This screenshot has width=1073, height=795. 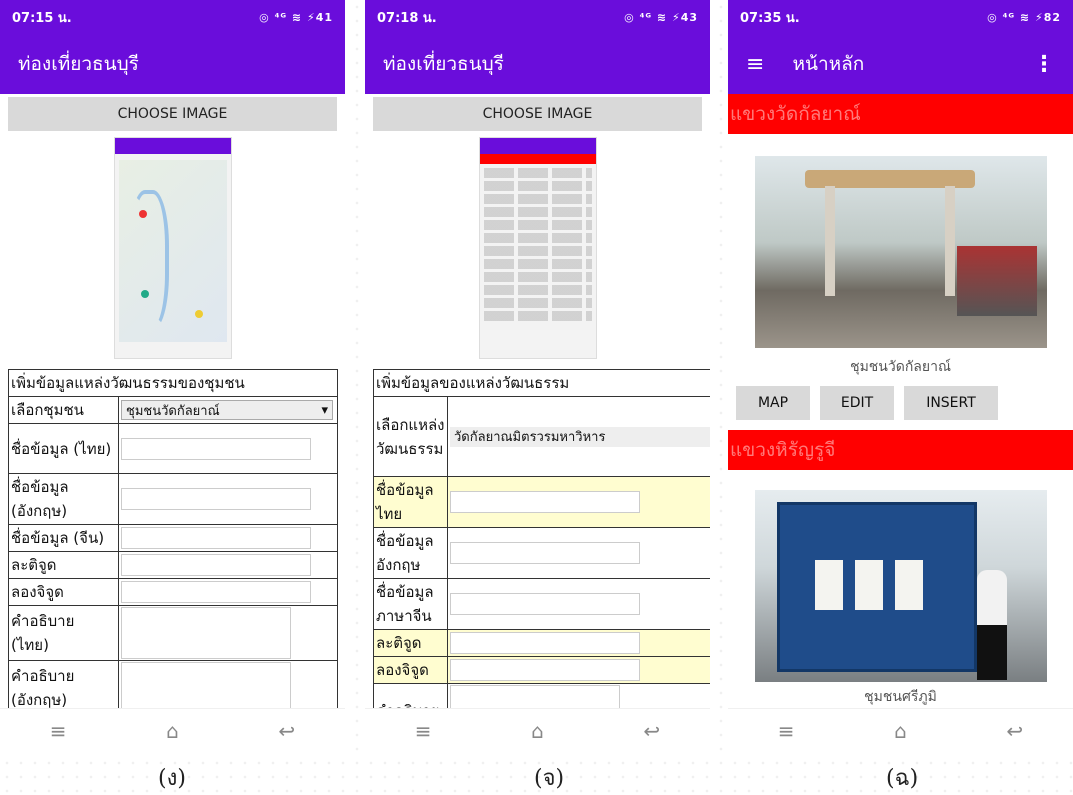 What do you see at coordinates (951, 403) in the screenshot?
I see `insert-button: INSERT` at bounding box center [951, 403].